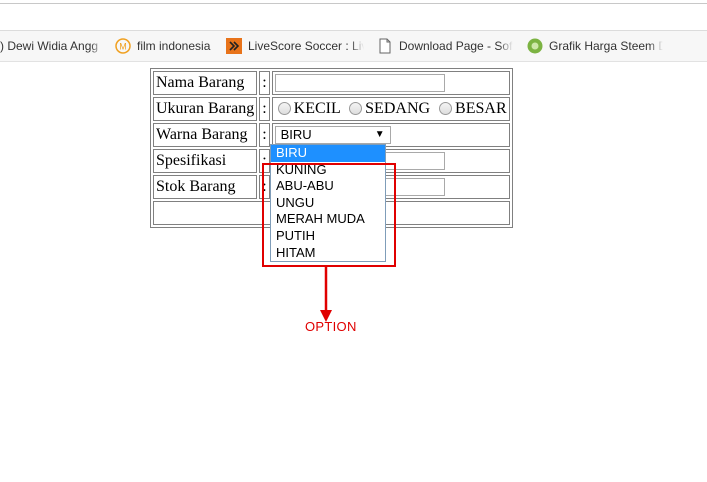 This screenshot has width=707, height=482. Describe the element at coordinates (205, 135) in the screenshot. I see `label-warna-barang: Warna Barang` at that location.